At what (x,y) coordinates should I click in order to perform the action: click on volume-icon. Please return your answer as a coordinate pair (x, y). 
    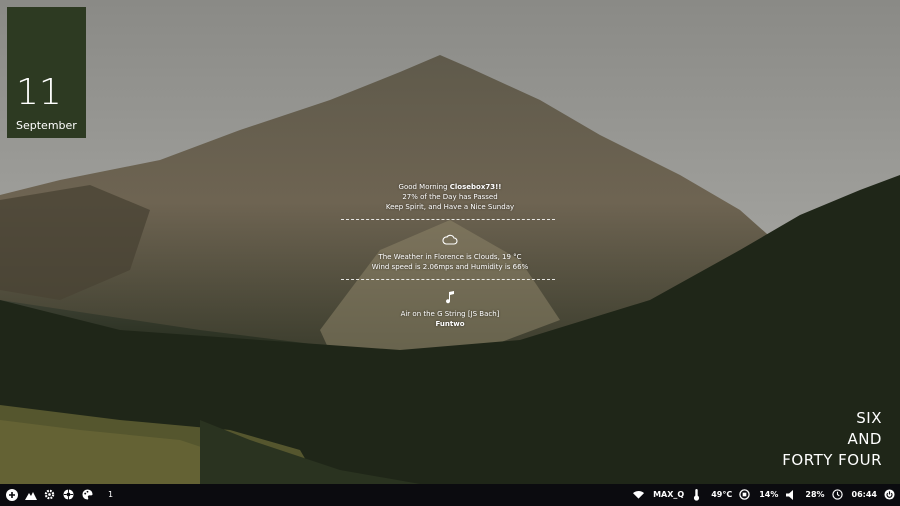
    Looking at the image, I should click on (790, 494).